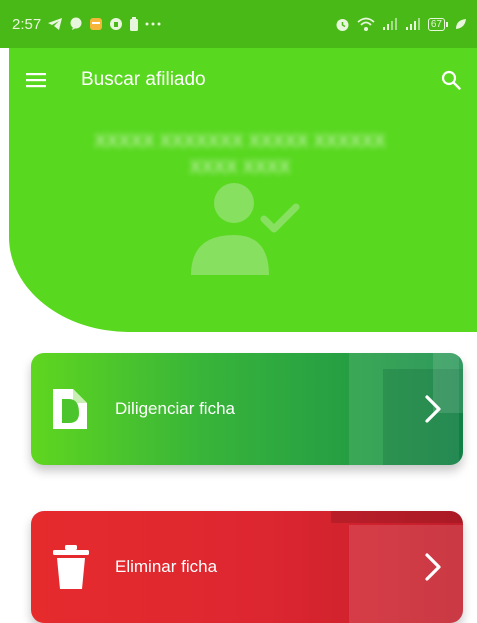  I want to click on page-title: Buscar afiliado, so click(143, 79).